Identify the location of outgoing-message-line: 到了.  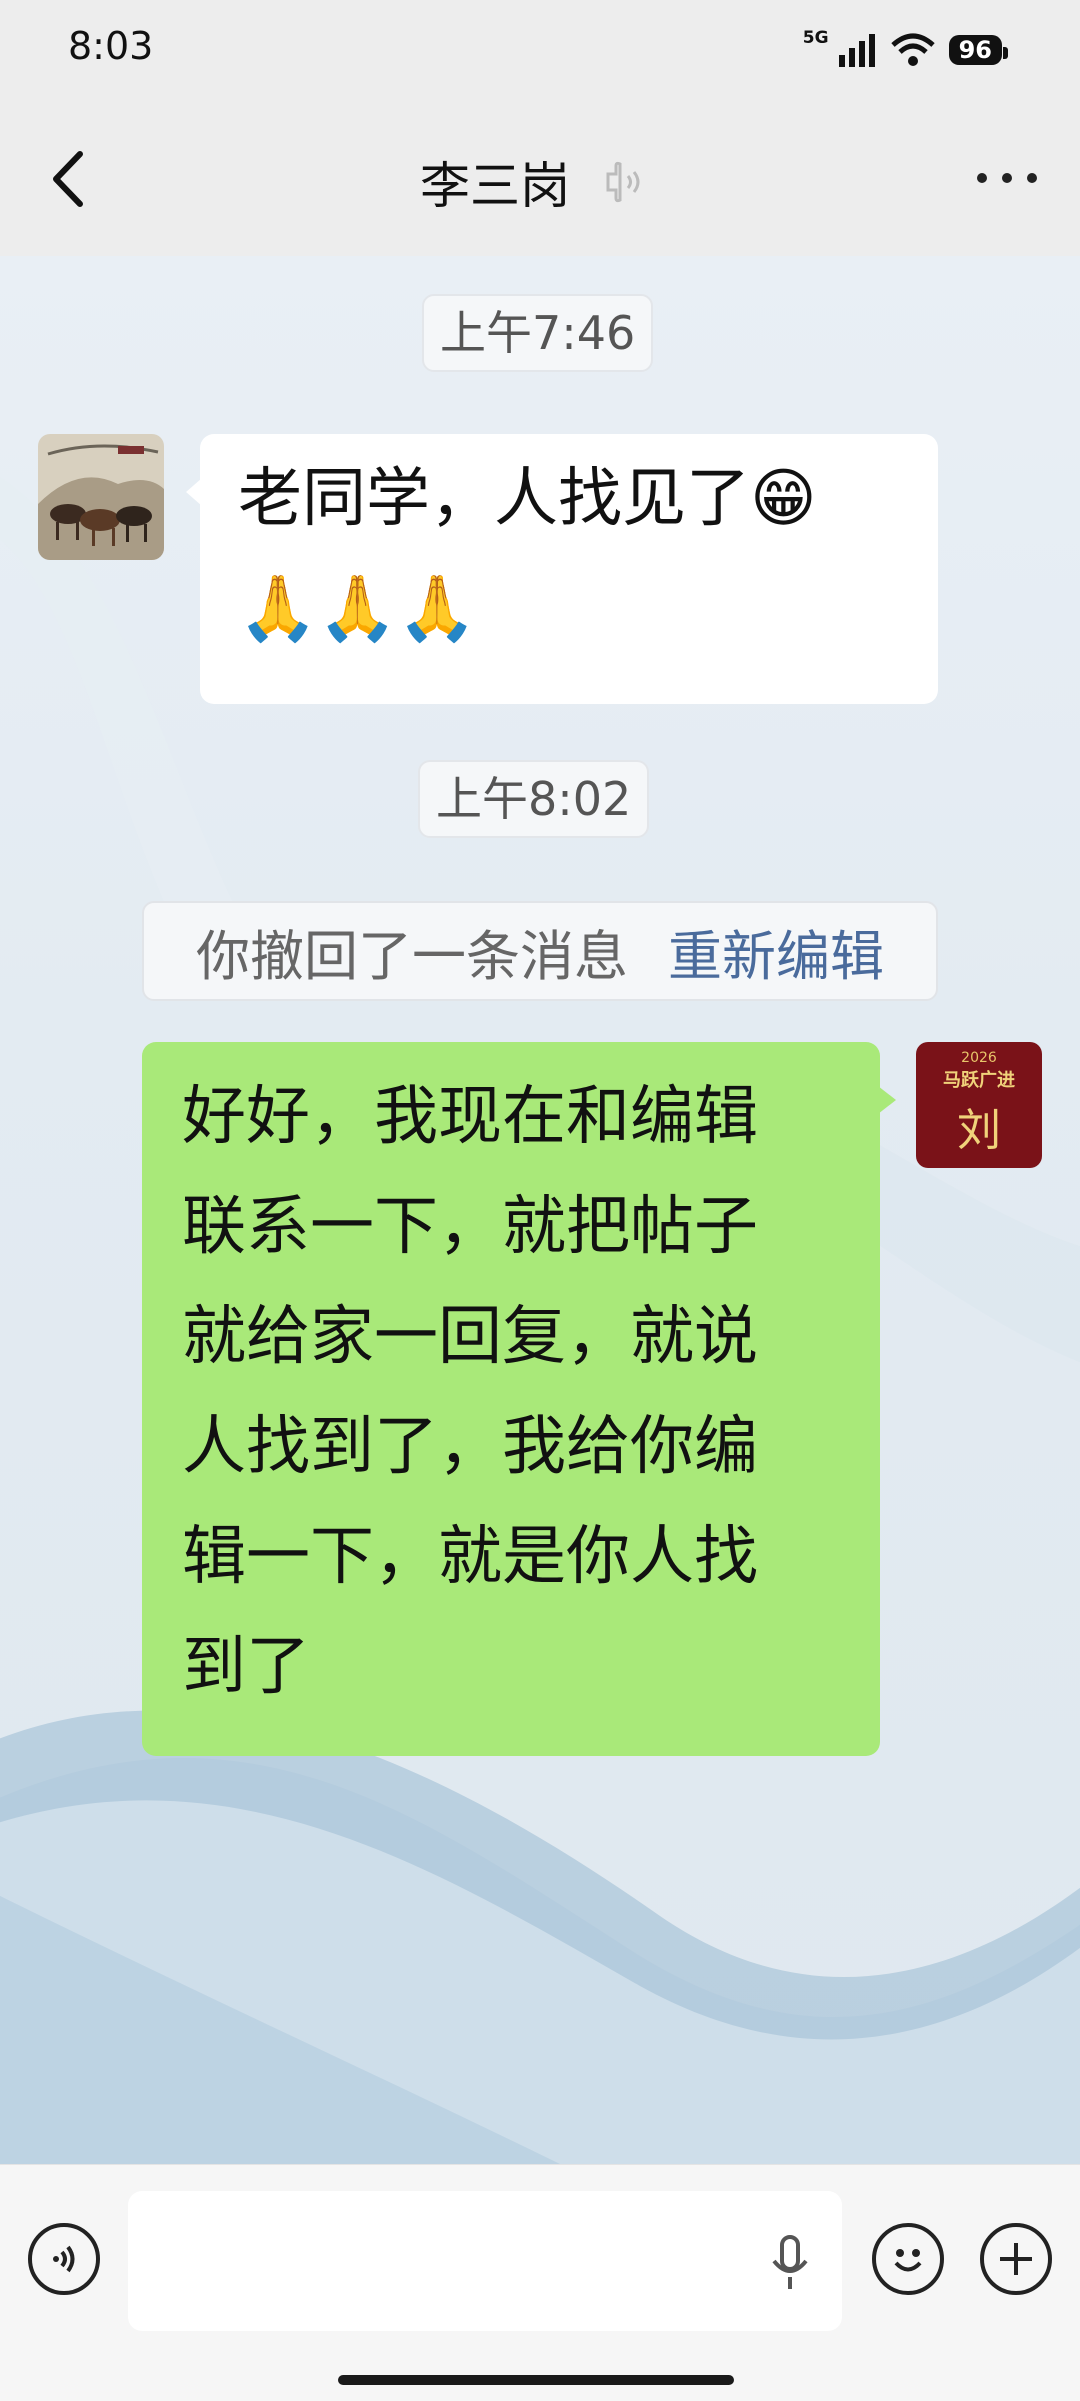
(246, 1667).